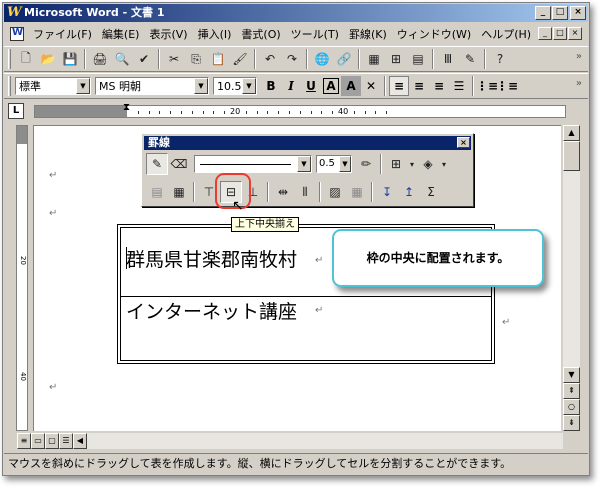  What do you see at coordinates (144, 59) in the screenshot?
I see `spell-icon: ✔` at bounding box center [144, 59].